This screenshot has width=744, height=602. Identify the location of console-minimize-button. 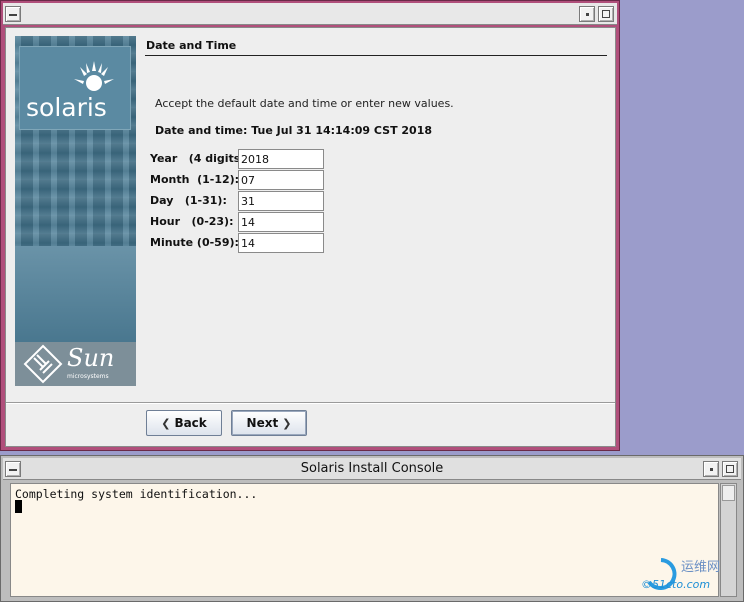
(711, 469).